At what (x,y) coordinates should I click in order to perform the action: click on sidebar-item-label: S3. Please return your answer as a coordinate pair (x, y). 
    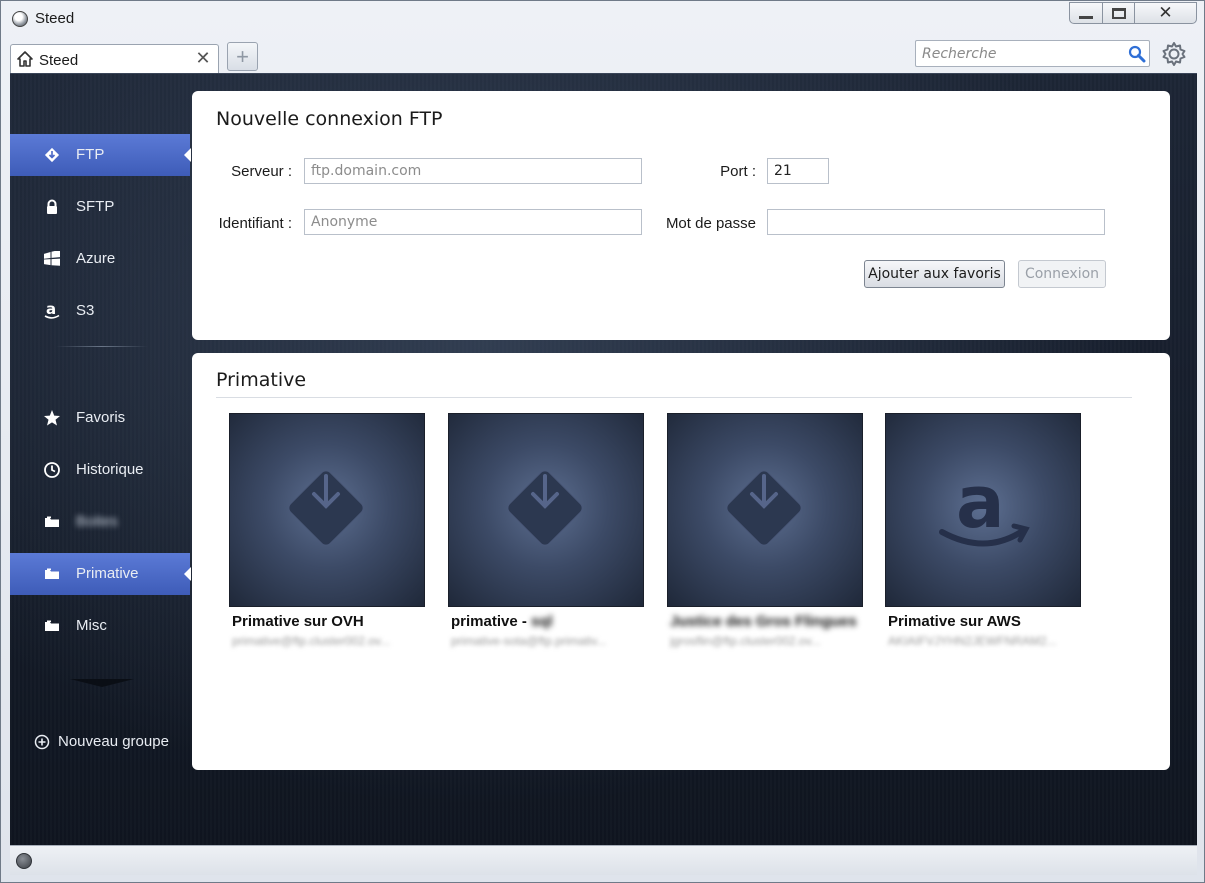
    Looking at the image, I should click on (85, 310).